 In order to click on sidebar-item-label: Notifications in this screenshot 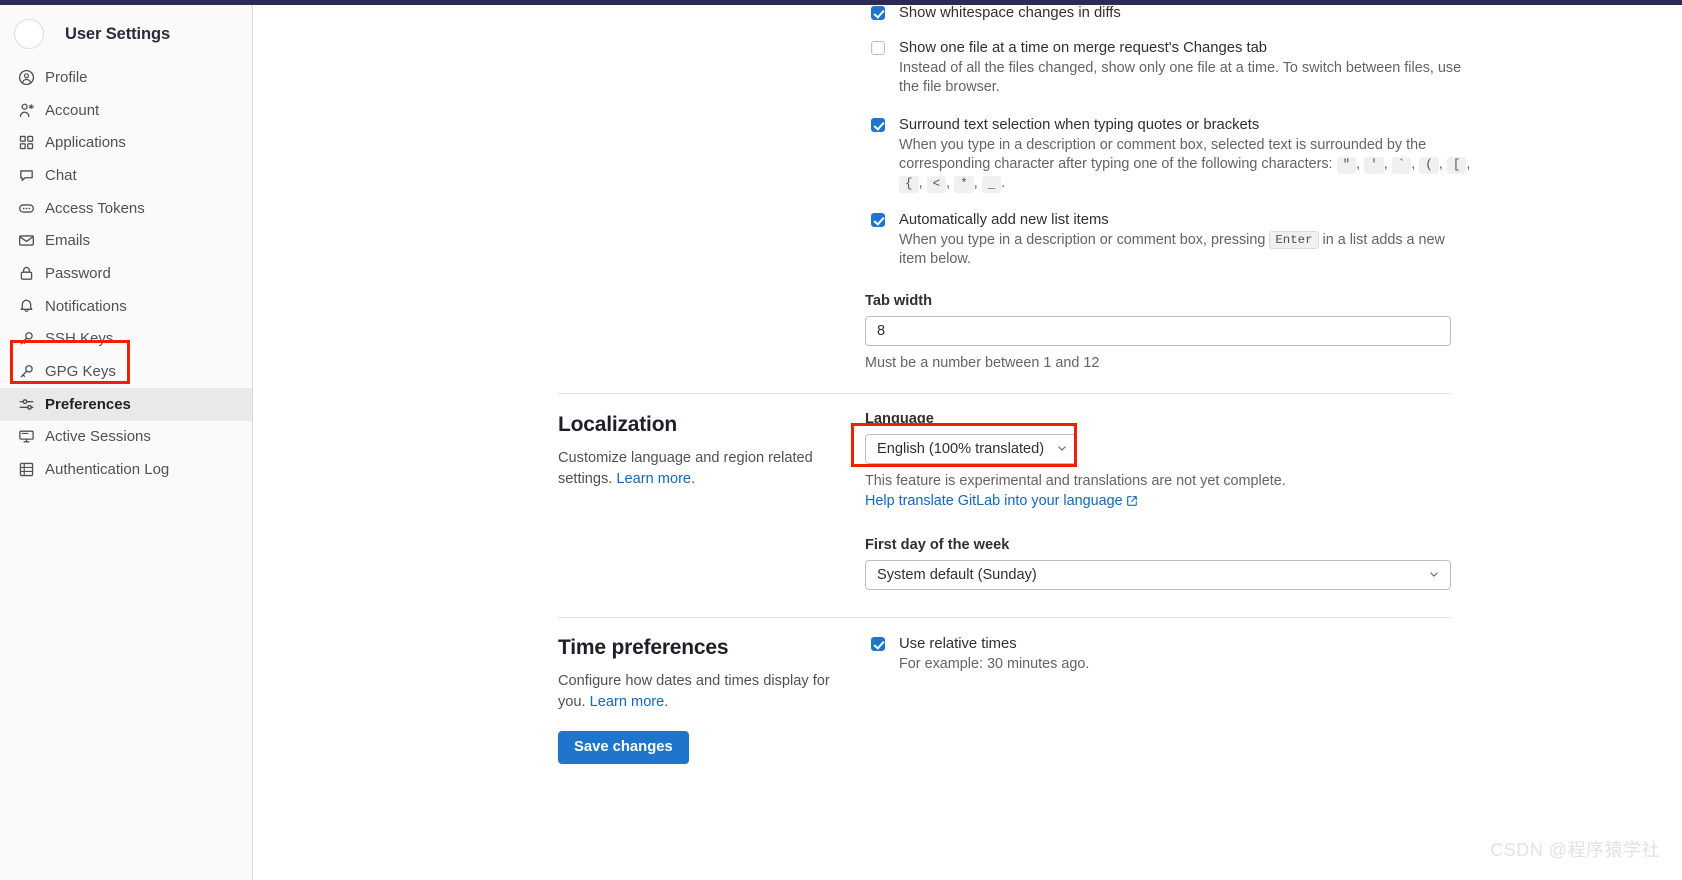, I will do `click(86, 306)`.